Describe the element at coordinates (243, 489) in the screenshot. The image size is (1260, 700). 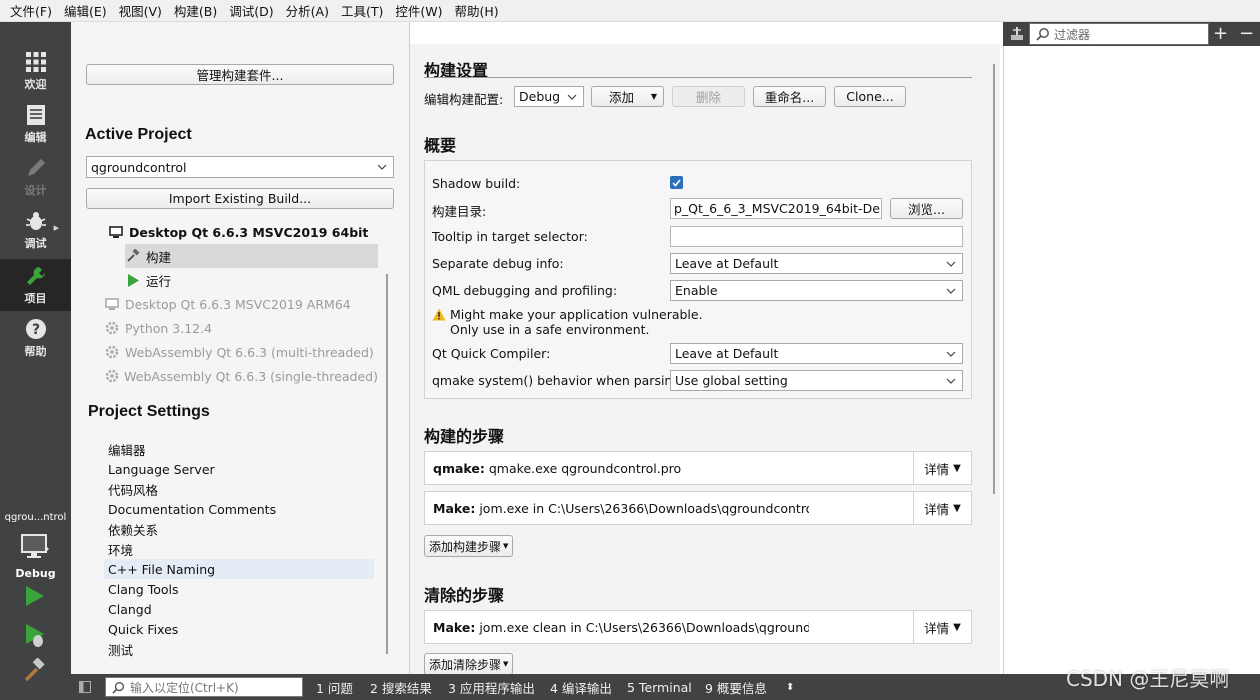
I see `setting-code-style: 代码风格` at that location.